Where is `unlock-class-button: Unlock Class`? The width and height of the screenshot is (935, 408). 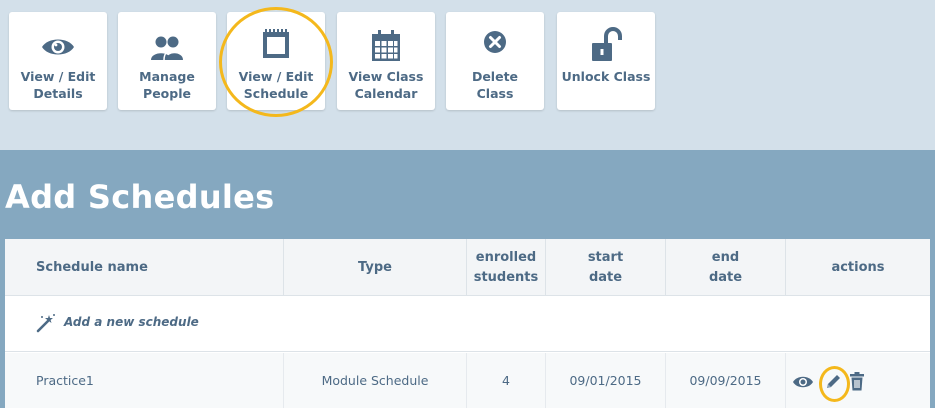
unlock-class-button: Unlock Class is located at coordinates (606, 61).